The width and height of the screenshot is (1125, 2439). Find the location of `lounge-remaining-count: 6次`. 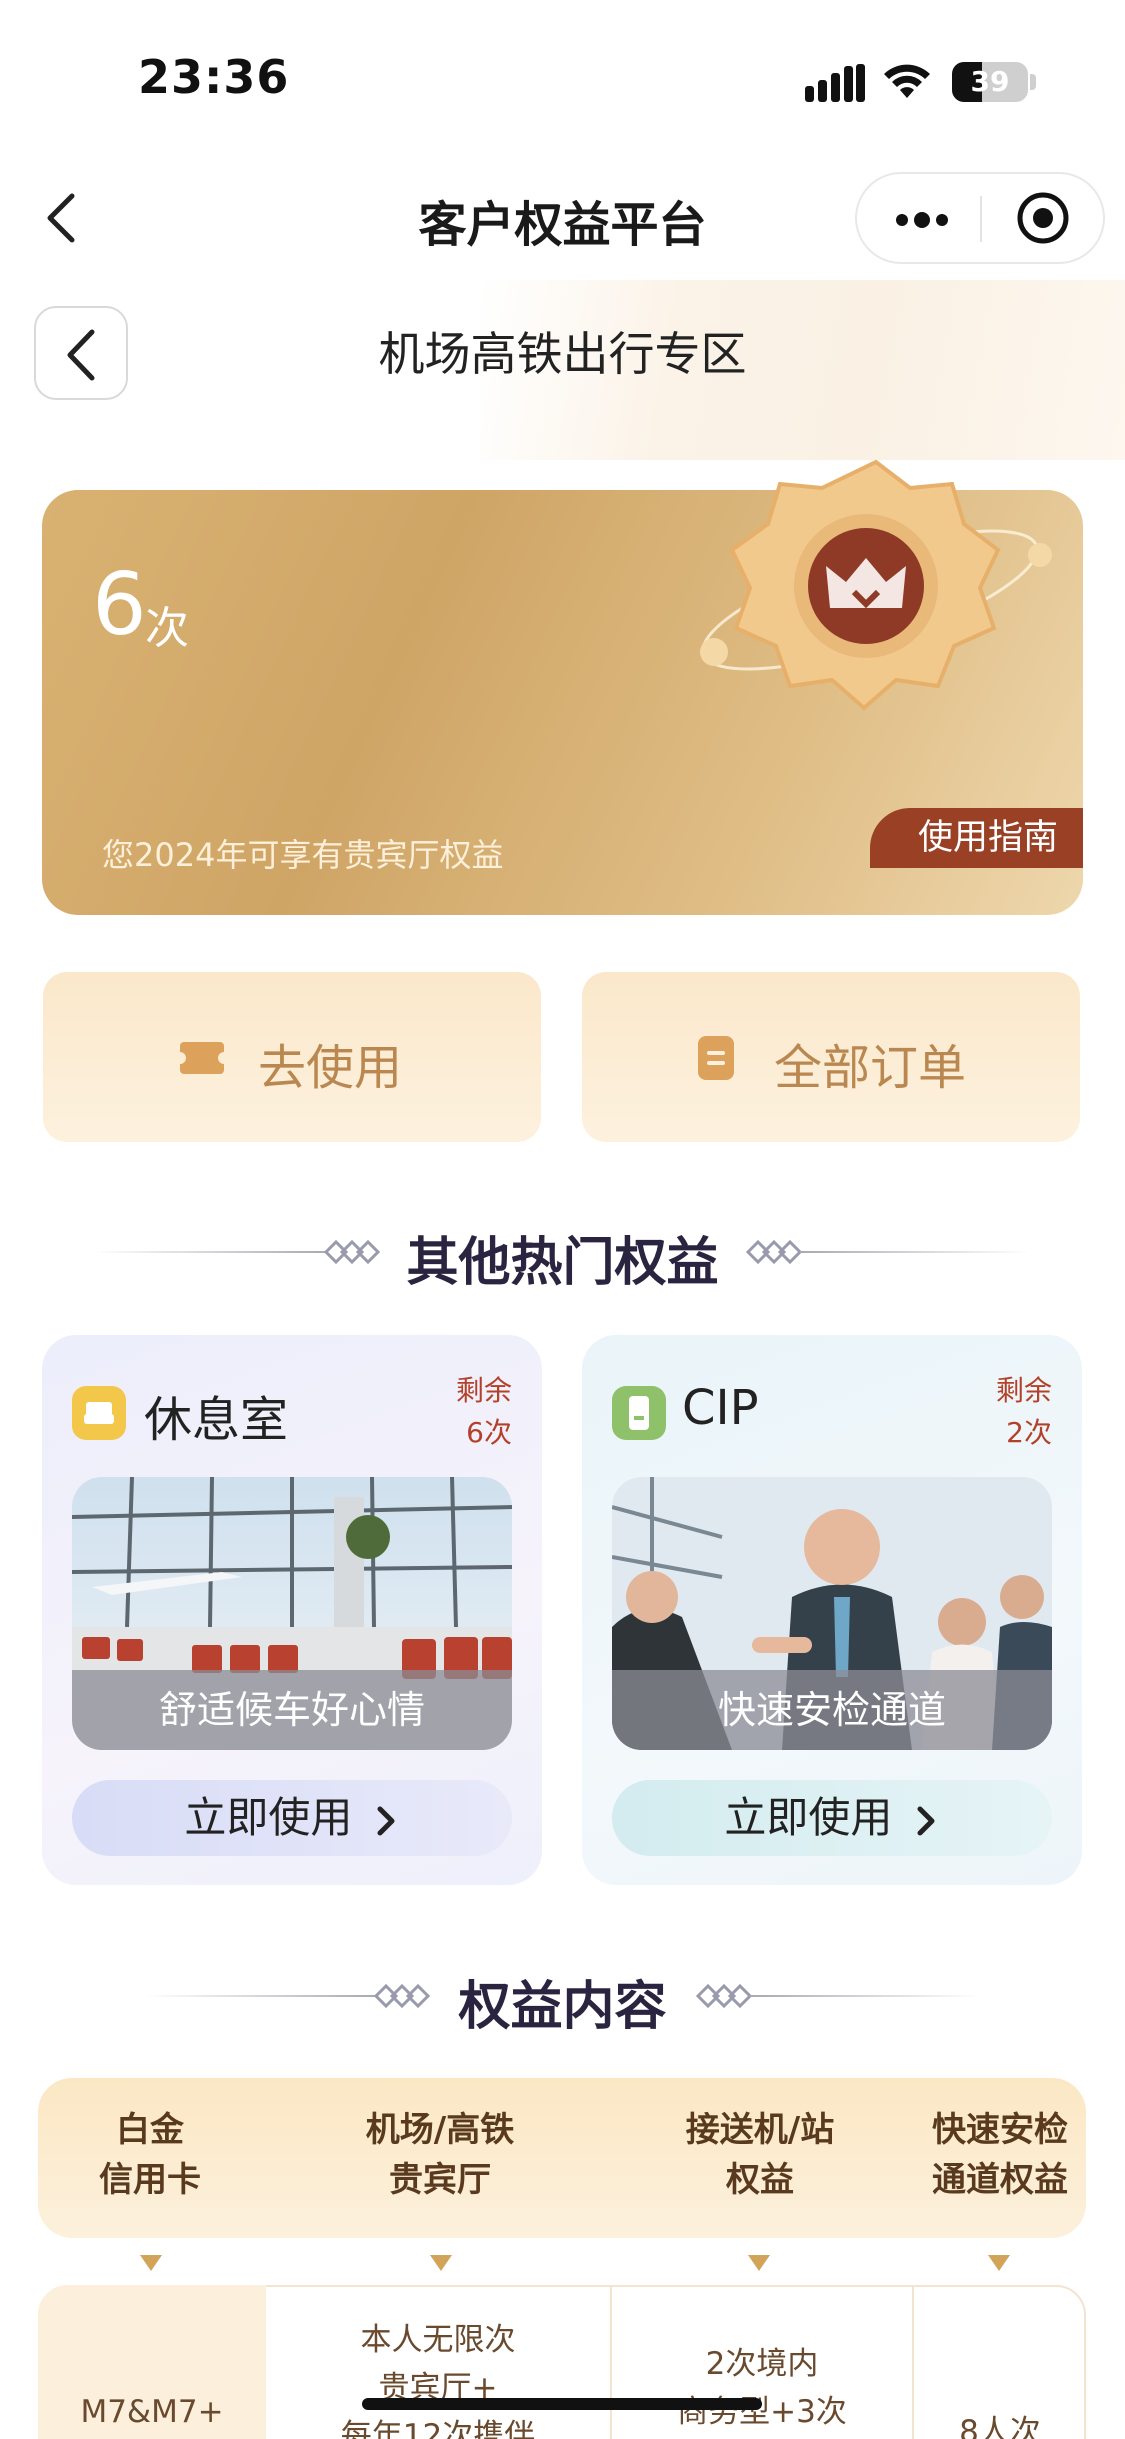

lounge-remaining-count: 6次 is located at coordinates (489, 1432).